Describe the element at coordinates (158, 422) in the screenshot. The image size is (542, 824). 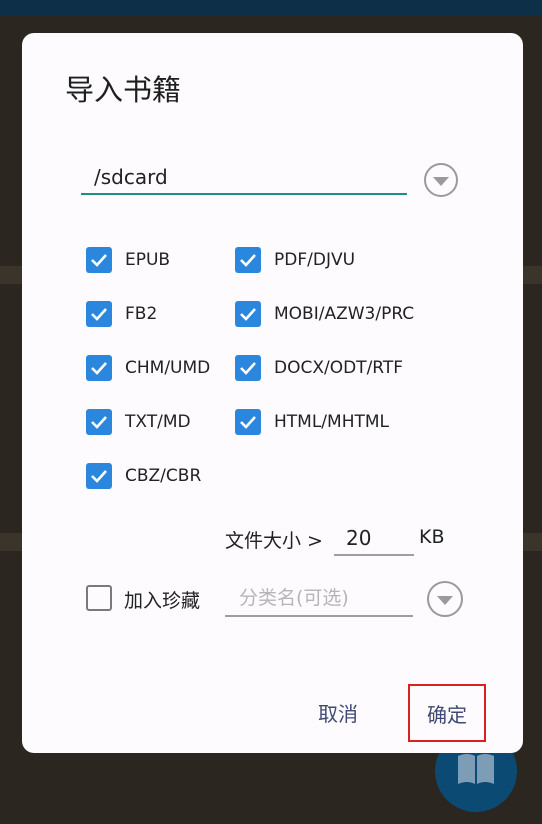
I see `format-label: TXT/MD` at that location.